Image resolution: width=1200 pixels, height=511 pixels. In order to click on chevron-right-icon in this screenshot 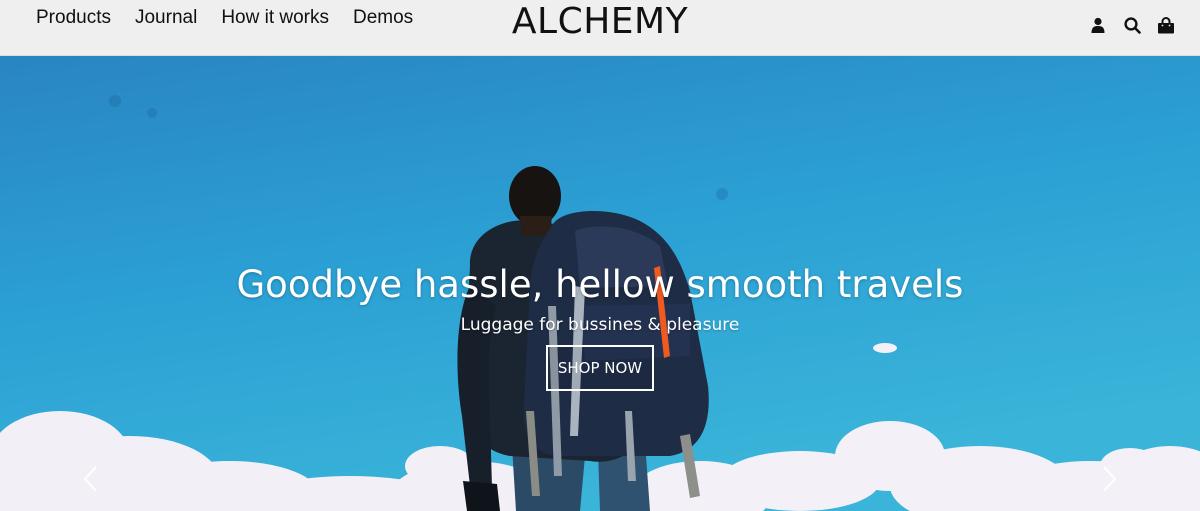, I will do `click(1110, 479)`.